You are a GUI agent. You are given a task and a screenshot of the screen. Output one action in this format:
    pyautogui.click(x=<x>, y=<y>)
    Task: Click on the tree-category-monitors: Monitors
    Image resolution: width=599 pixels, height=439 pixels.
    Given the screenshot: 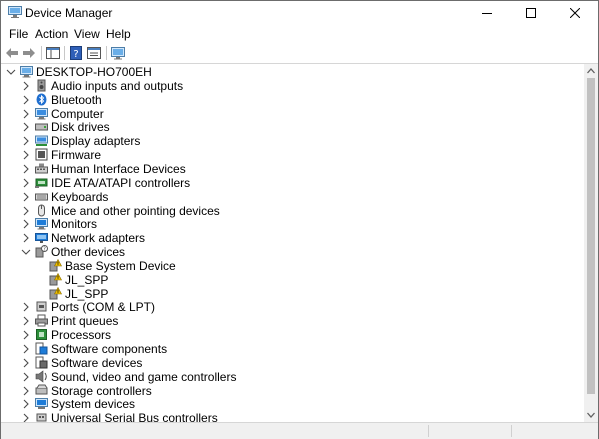 What is the action you would take?
    pyautogui.click(x=292, y=224)
    